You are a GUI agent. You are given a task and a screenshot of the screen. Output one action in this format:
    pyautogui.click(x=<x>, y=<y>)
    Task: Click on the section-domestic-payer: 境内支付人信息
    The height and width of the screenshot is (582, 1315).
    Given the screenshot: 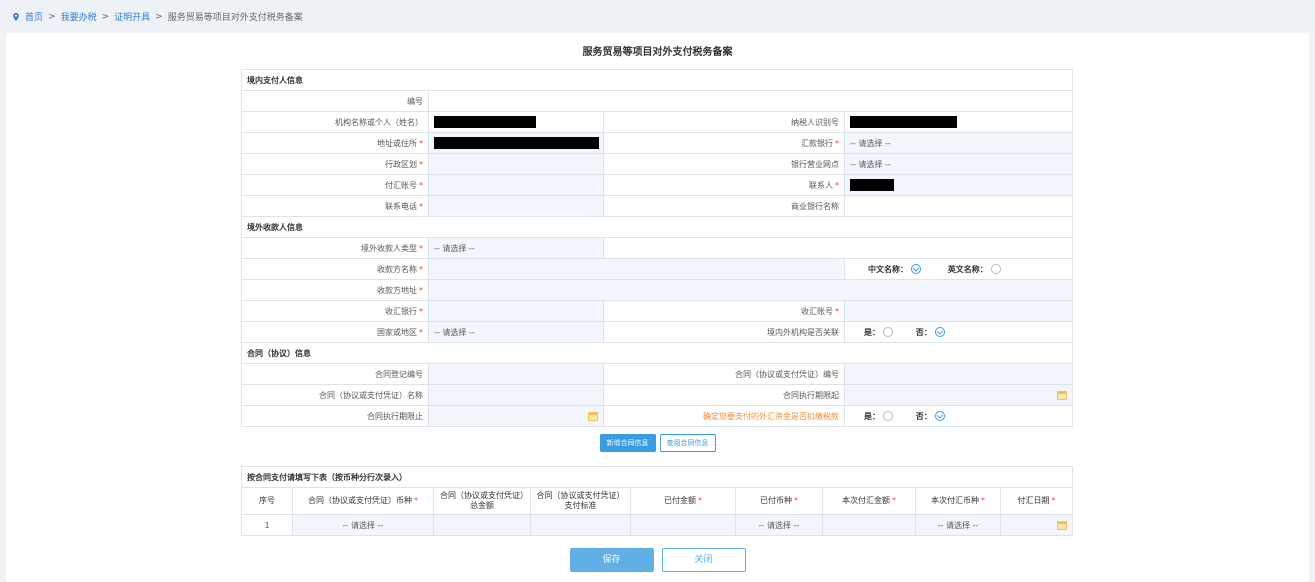 What is the action you would take?
    pyautogui.click(x=657, y=80)
    